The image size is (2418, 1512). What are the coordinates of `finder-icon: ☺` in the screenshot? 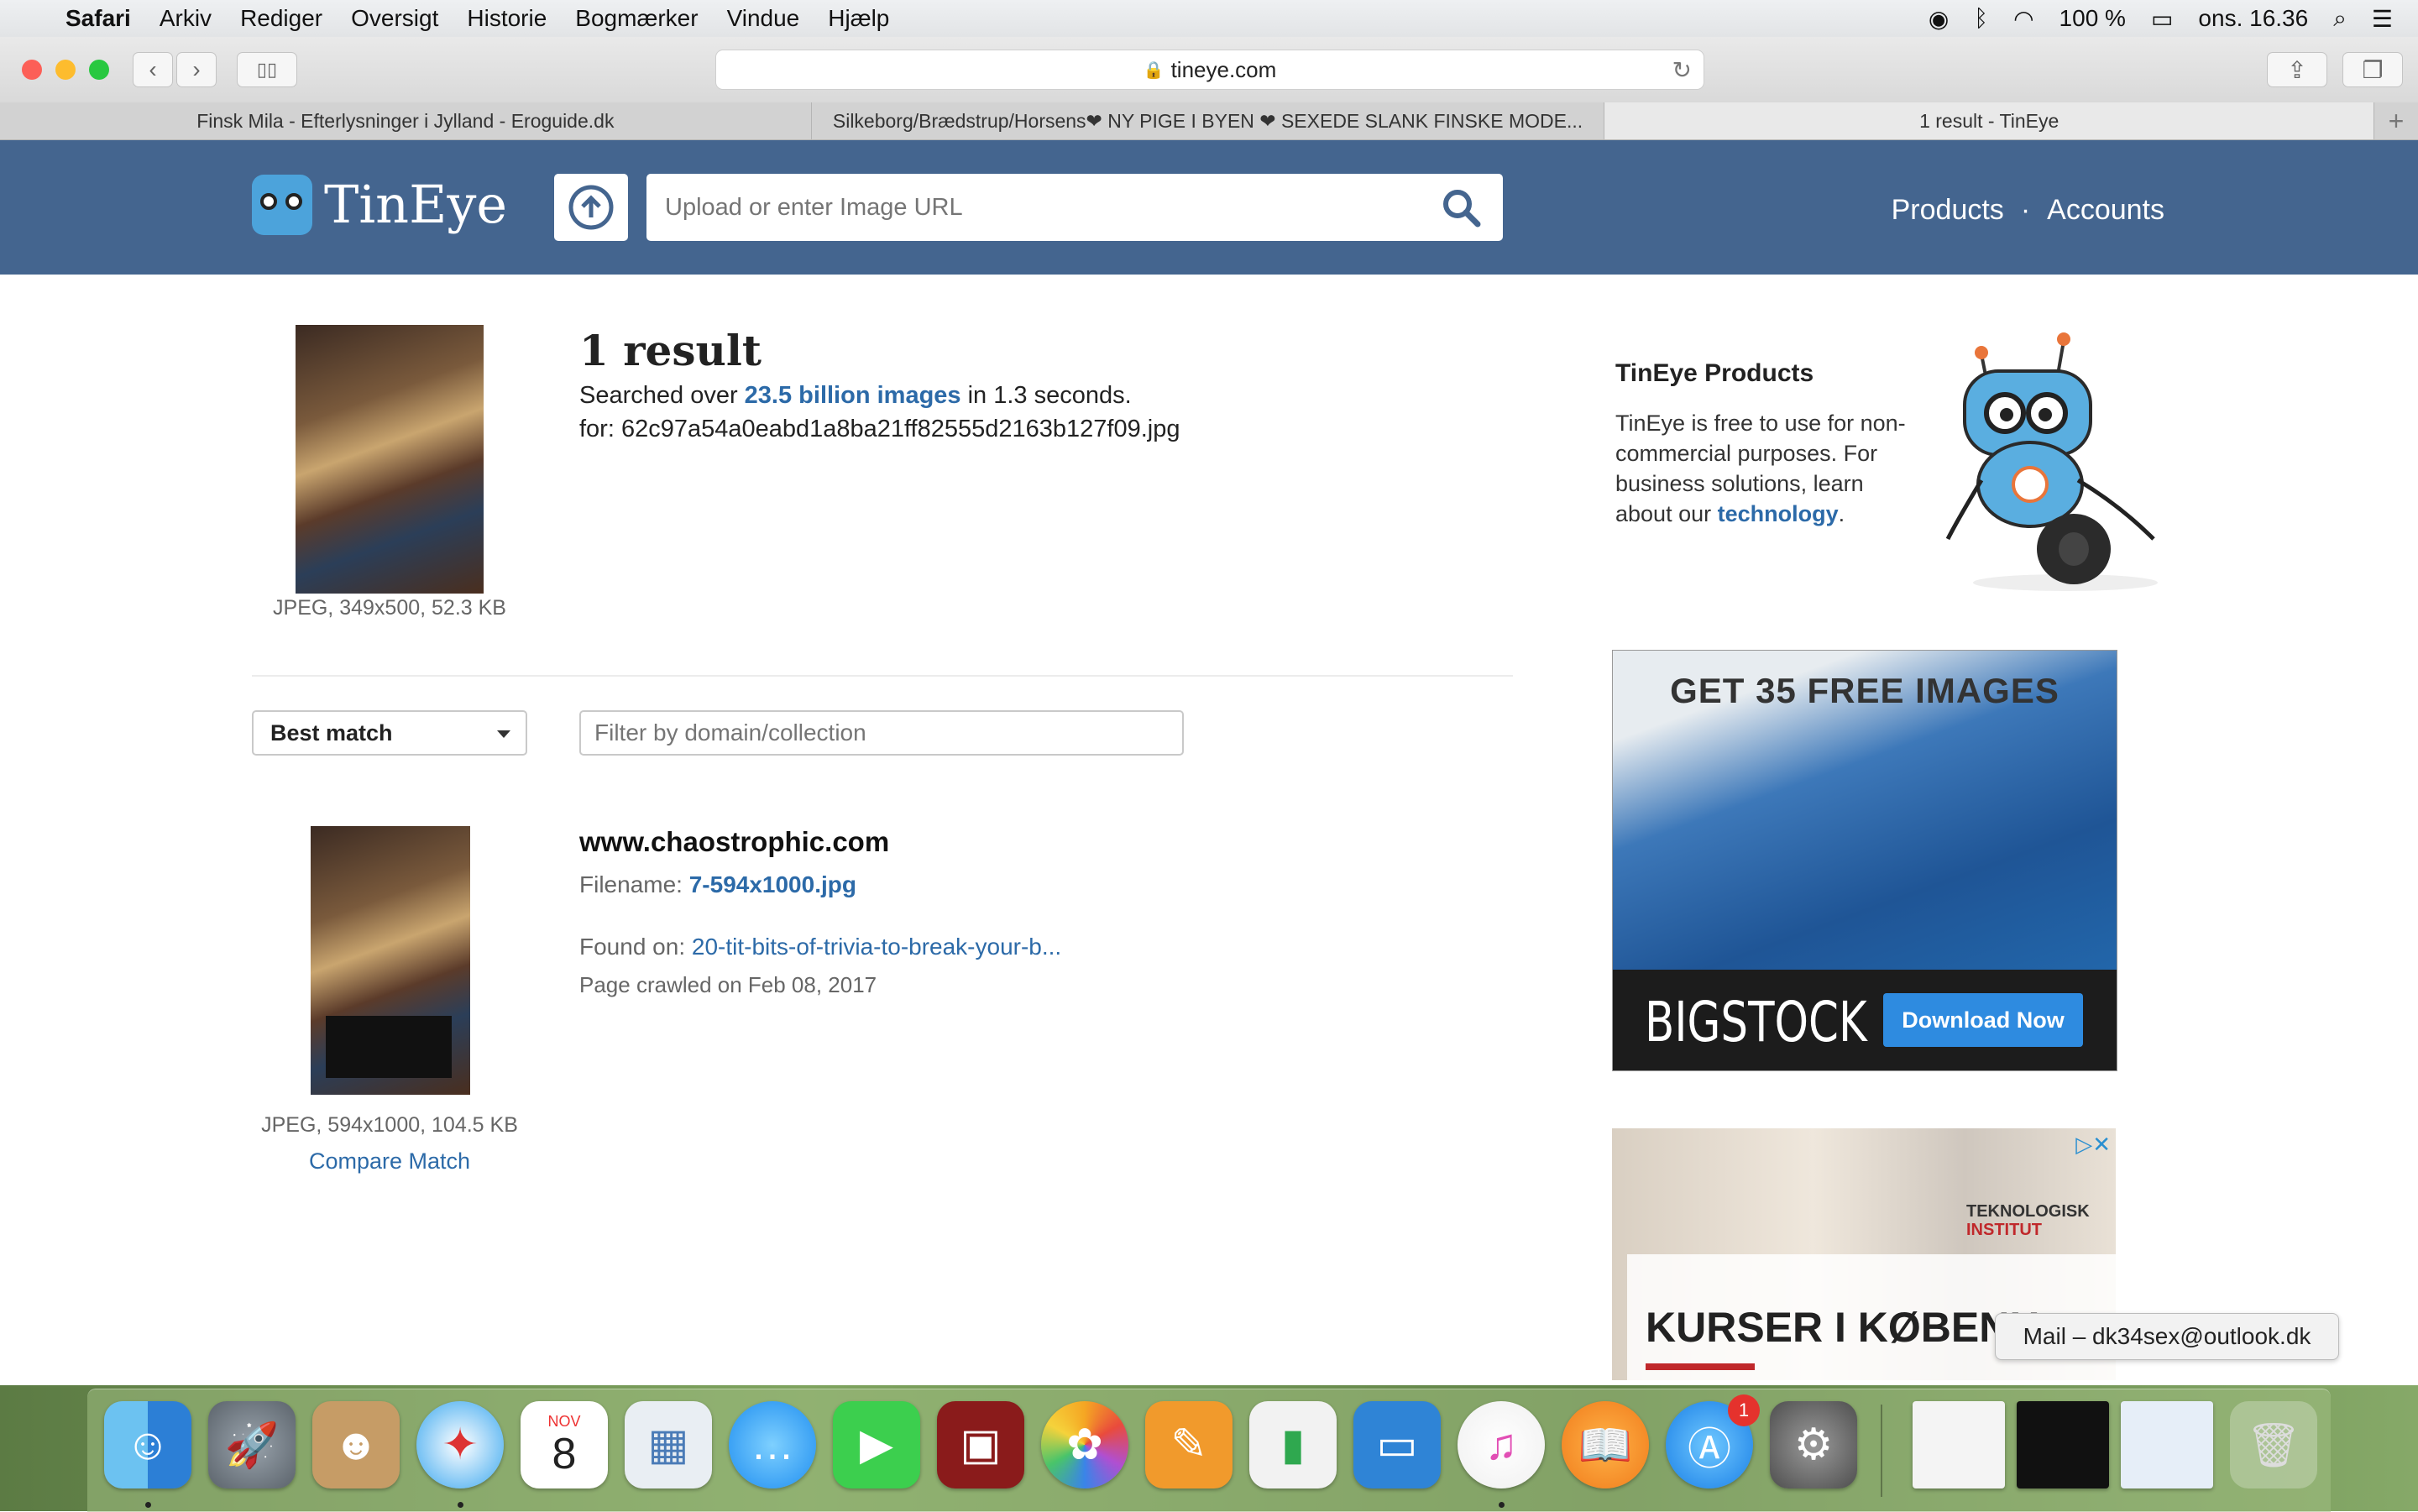 It's located at (147, 1444).